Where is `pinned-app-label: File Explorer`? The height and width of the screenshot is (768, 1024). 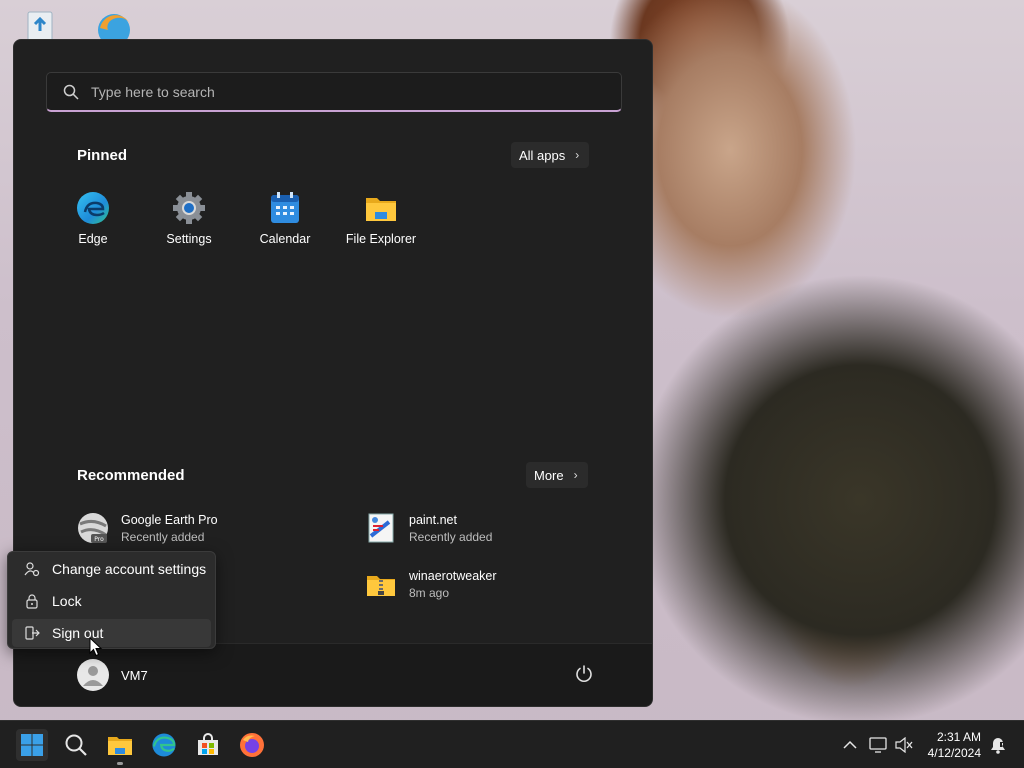
pinned-app-label: File Explorer is located at coordinates (381, 239).